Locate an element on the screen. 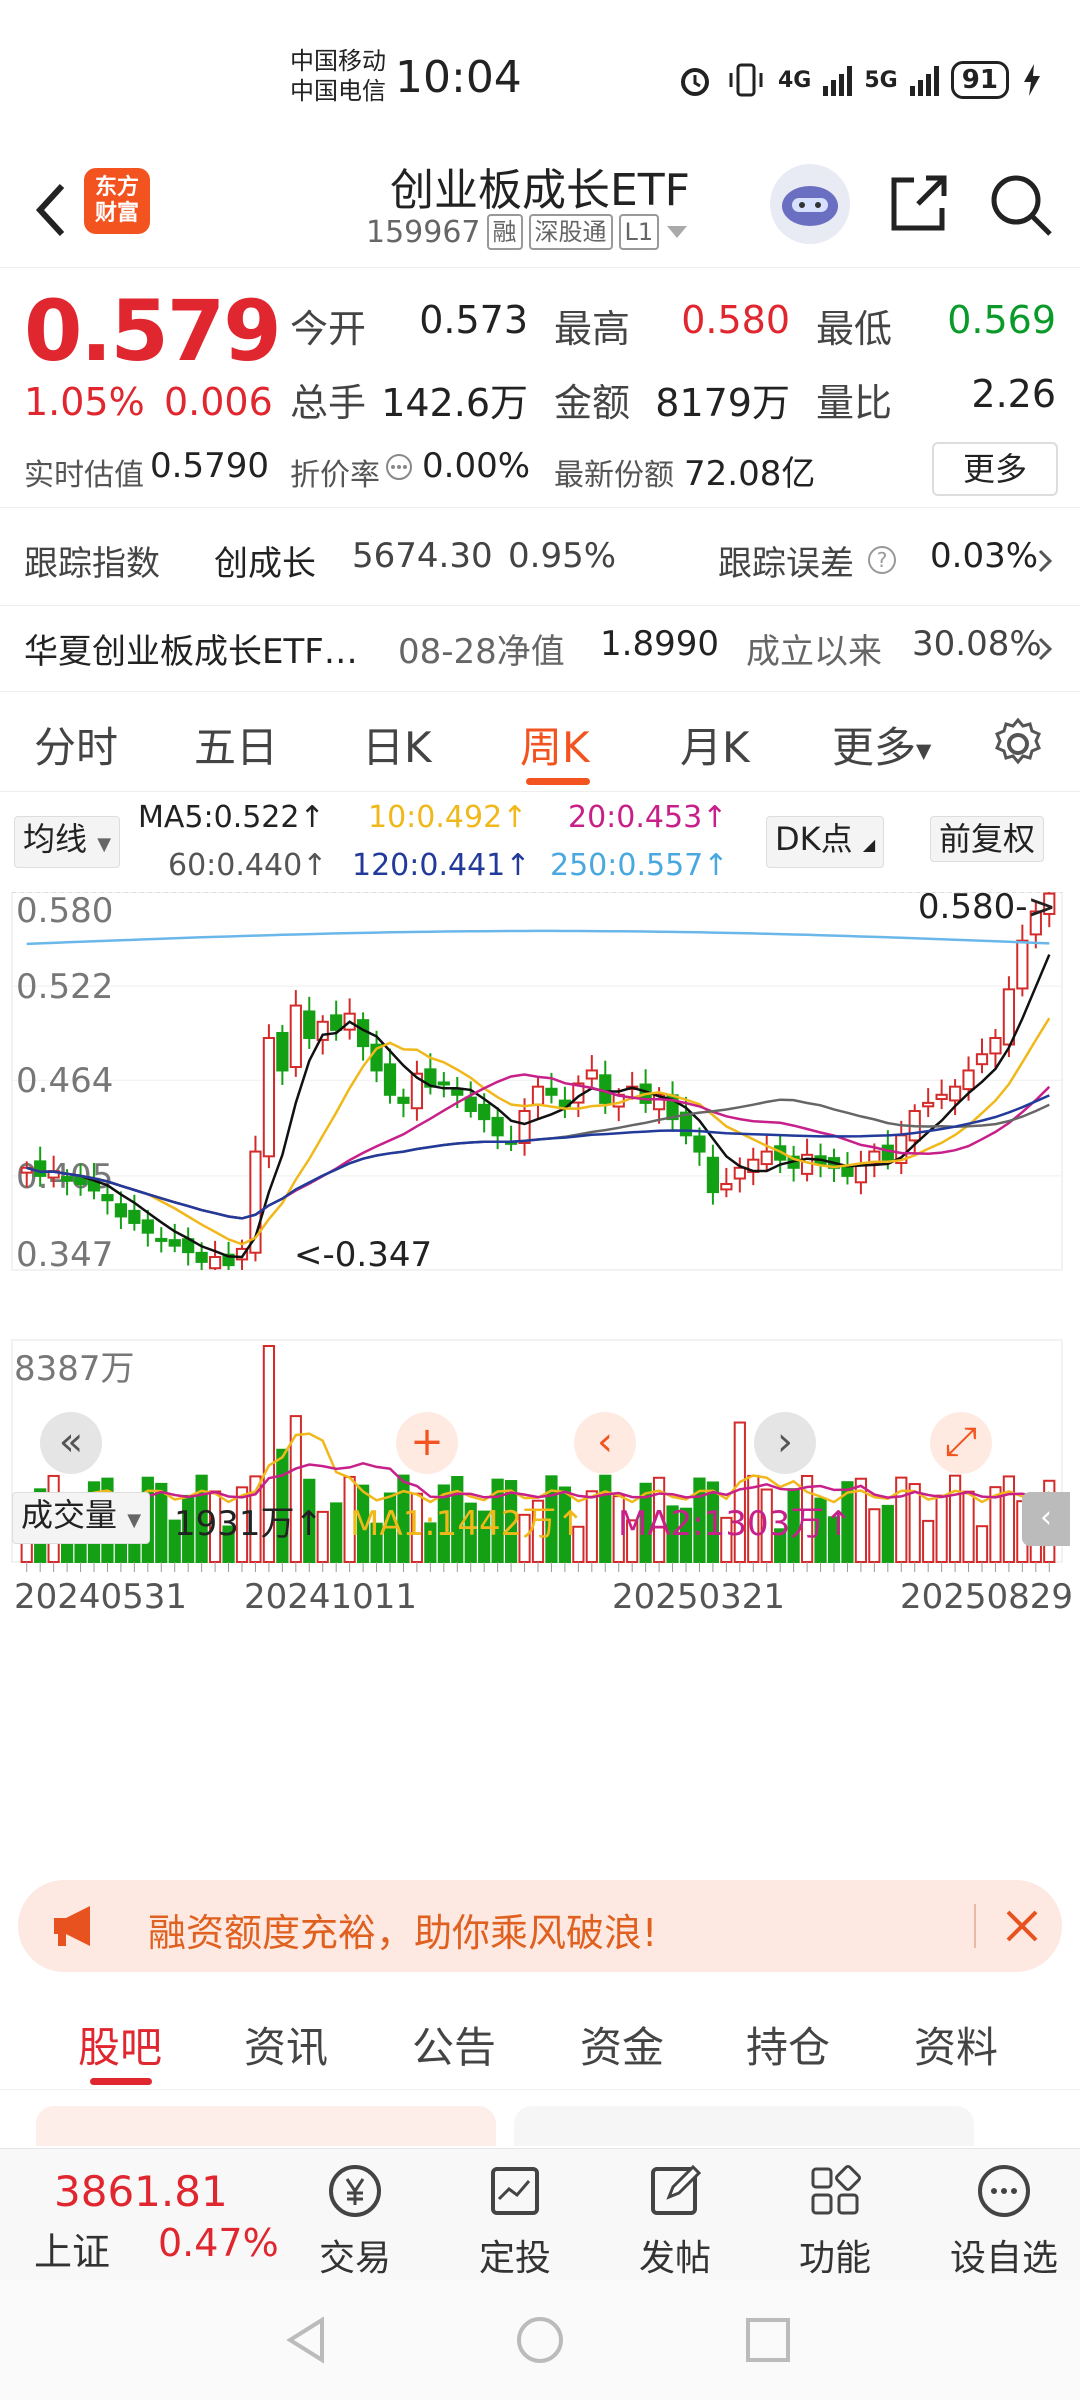 This screenshot has width=1080, height=2400. tab-more: 更多▼ is located at coordinates (881, 744).